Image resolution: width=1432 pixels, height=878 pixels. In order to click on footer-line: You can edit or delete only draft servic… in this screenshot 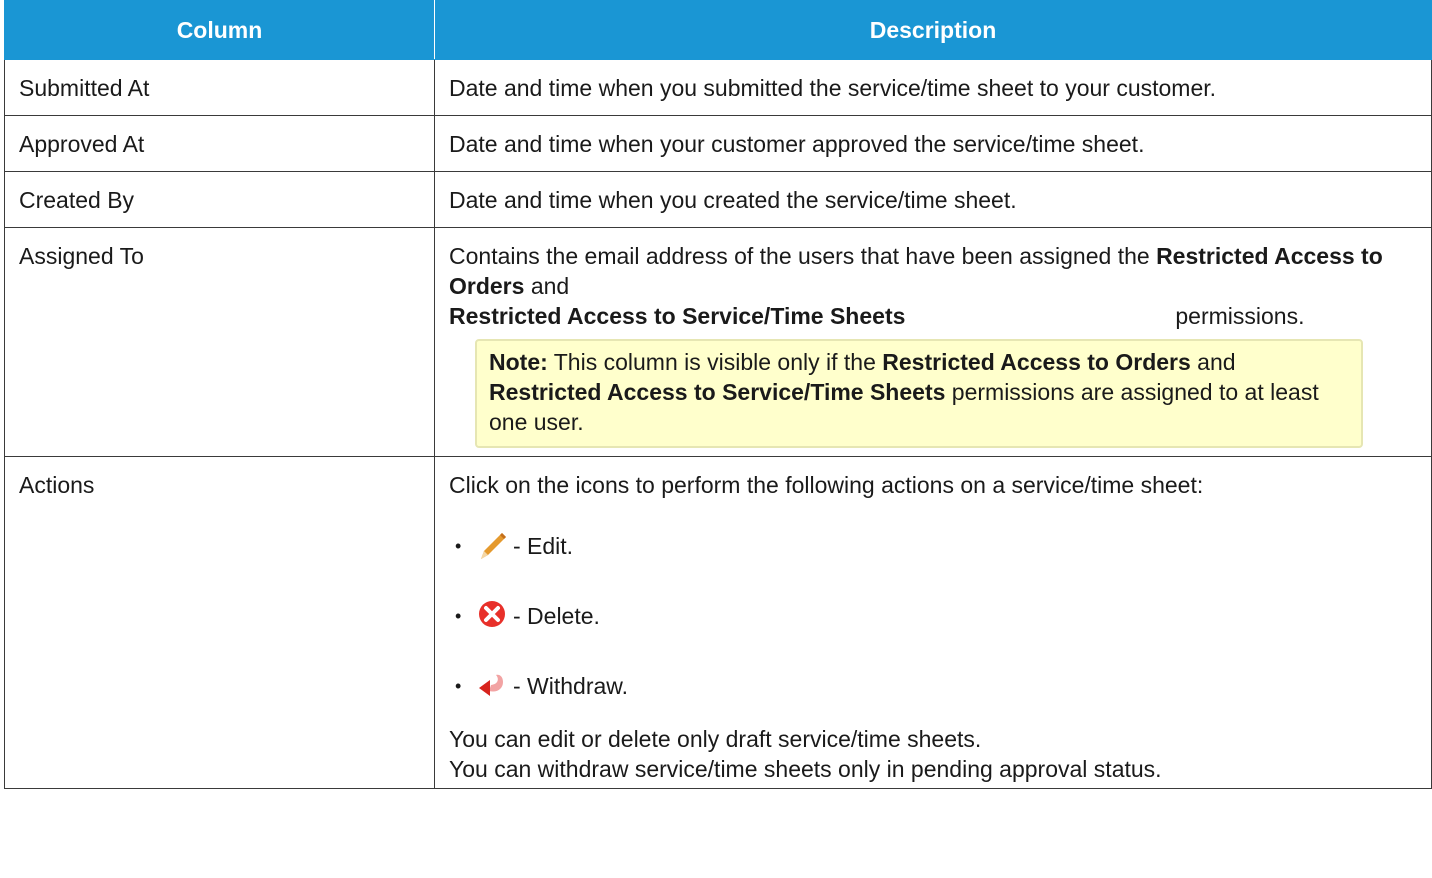, I will do `click(715, 739)`.